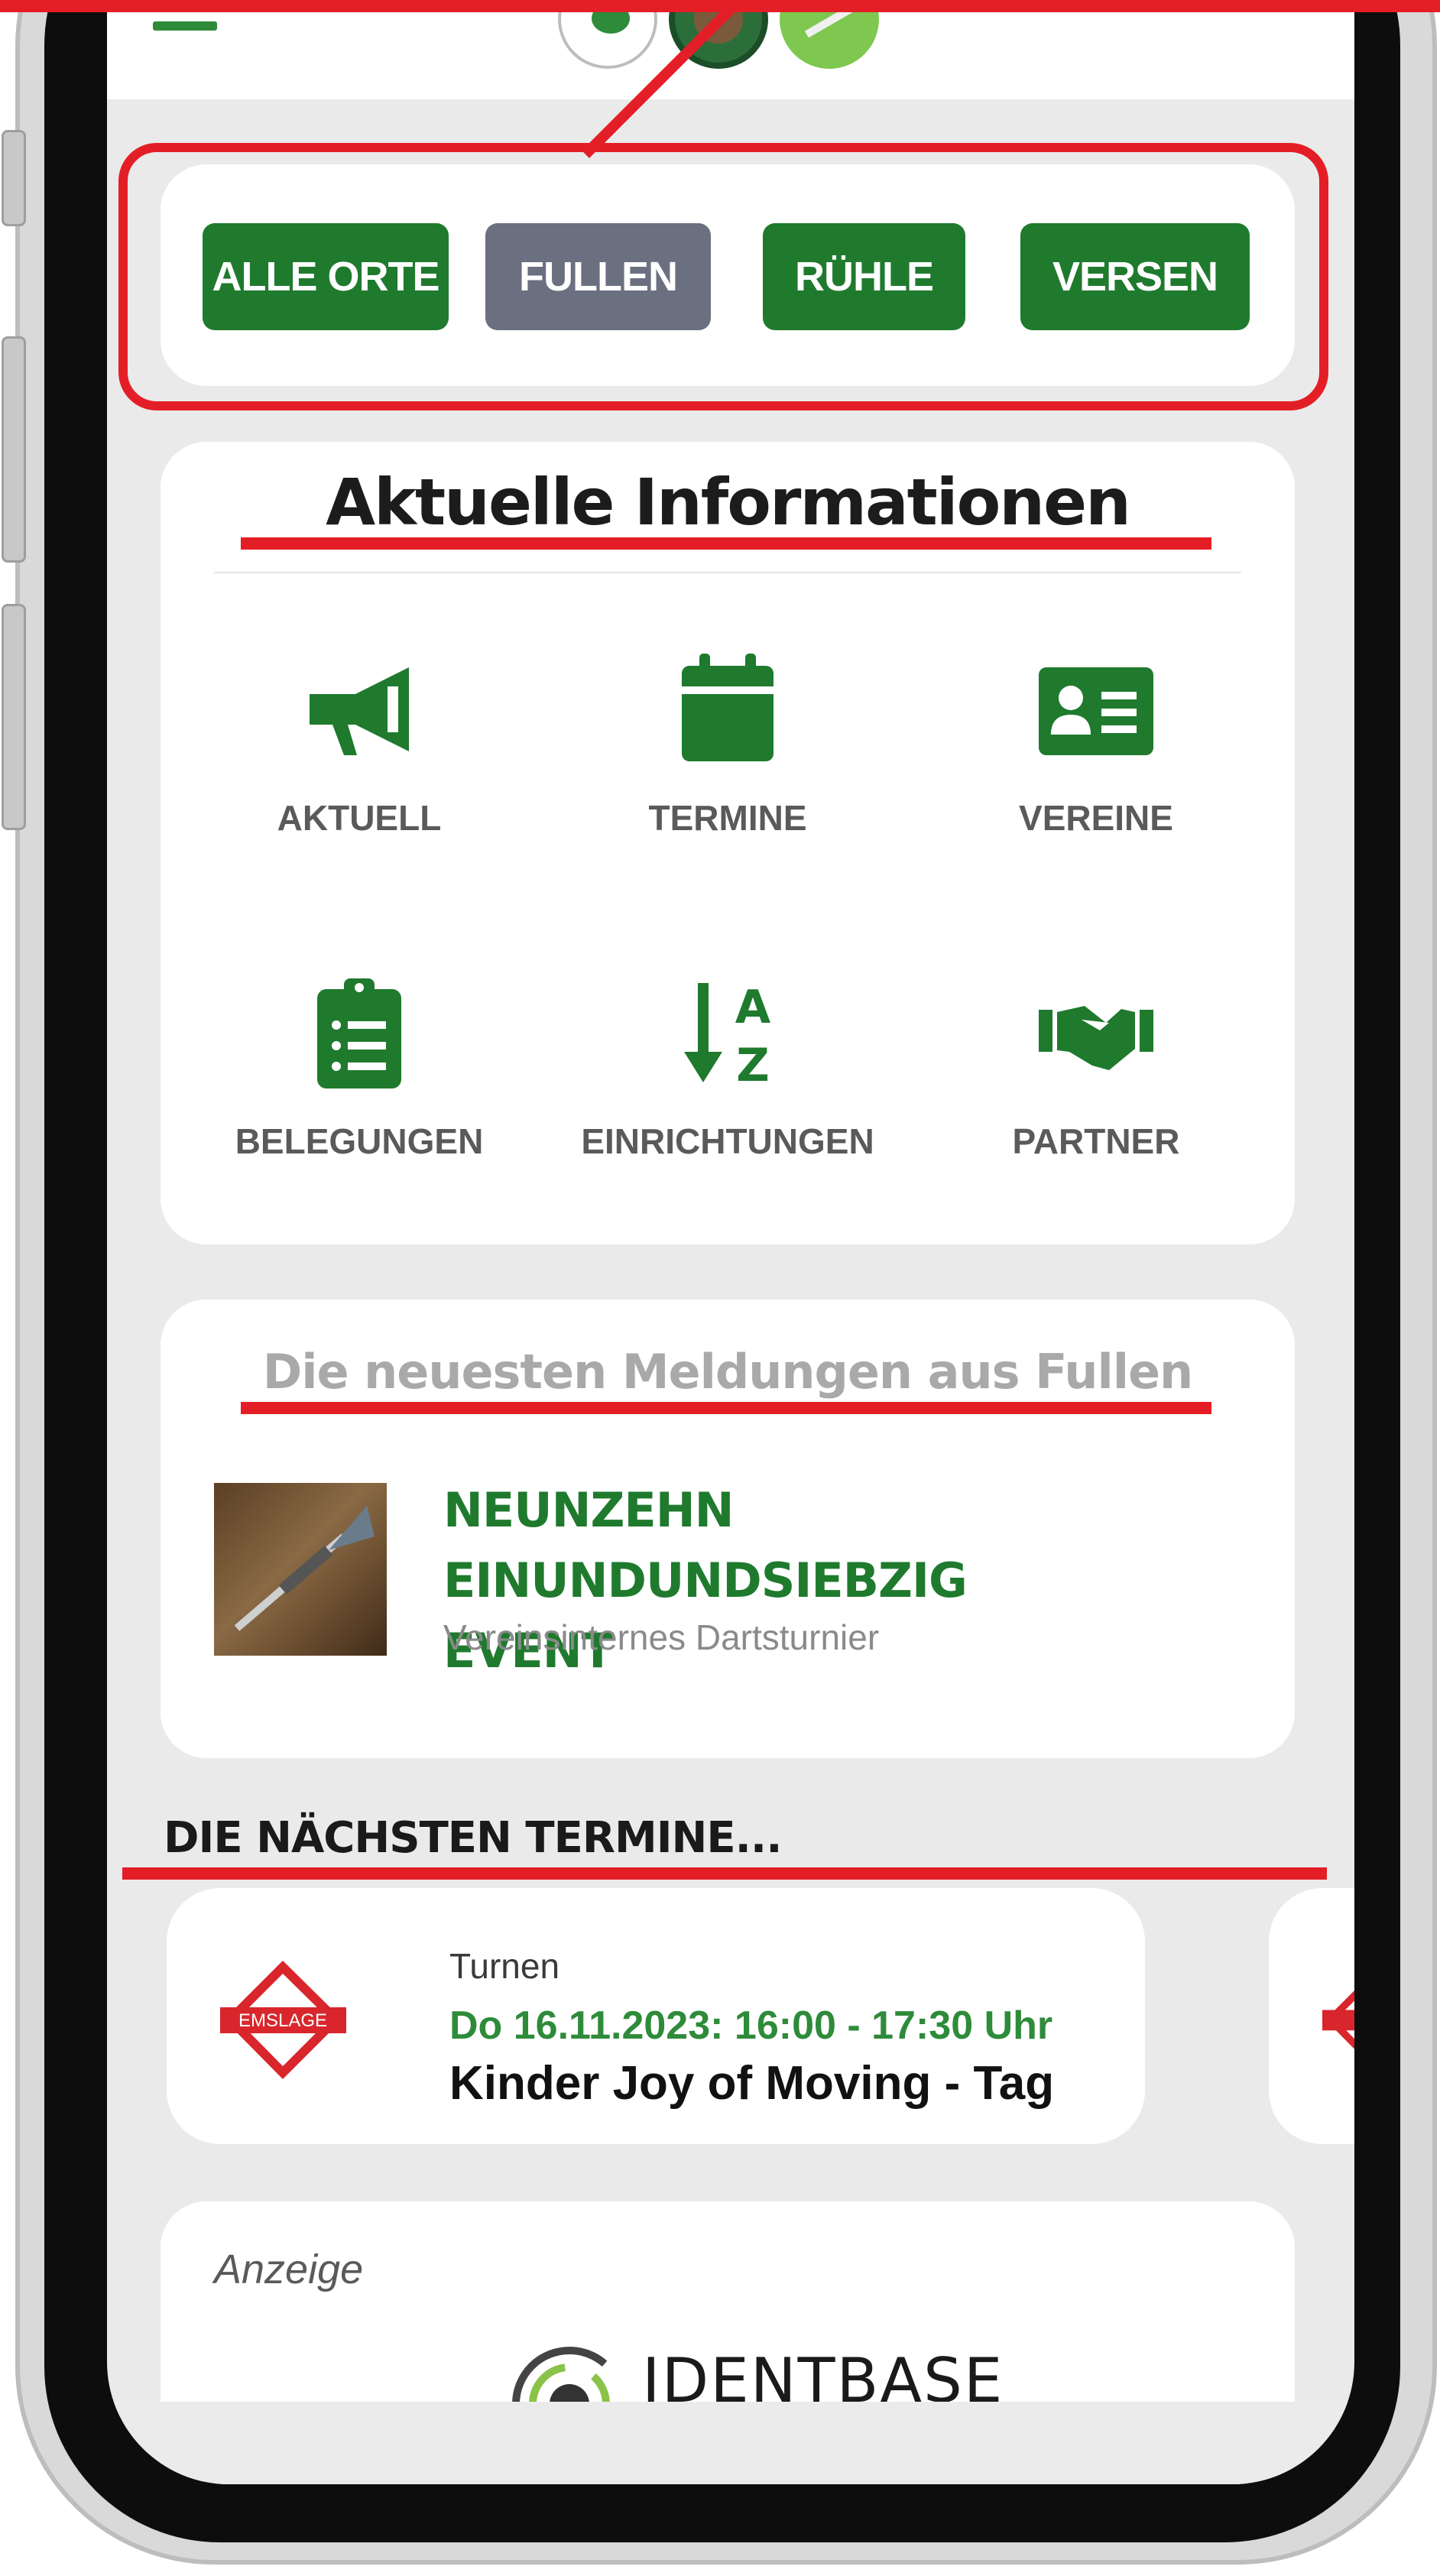 The height and width of the screenshot is (2576, 1440). I want to click on dart-image, so click(304, 1568).